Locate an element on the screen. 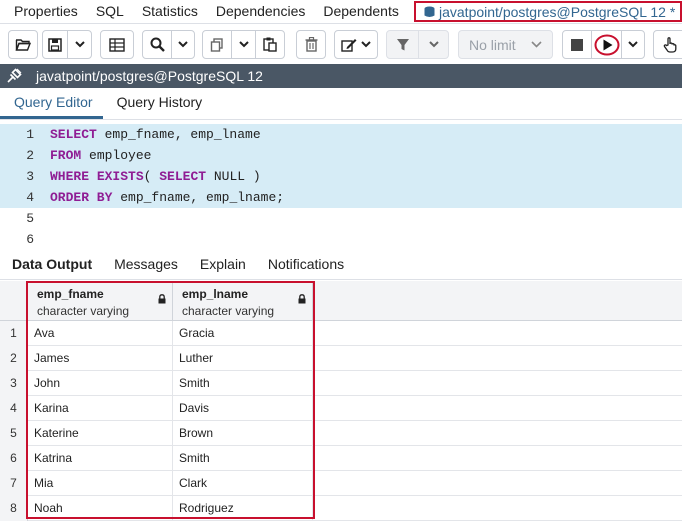 The width and height of the screenshot is (682, 522). code-line: 6 is located at coordinates (341, 239).